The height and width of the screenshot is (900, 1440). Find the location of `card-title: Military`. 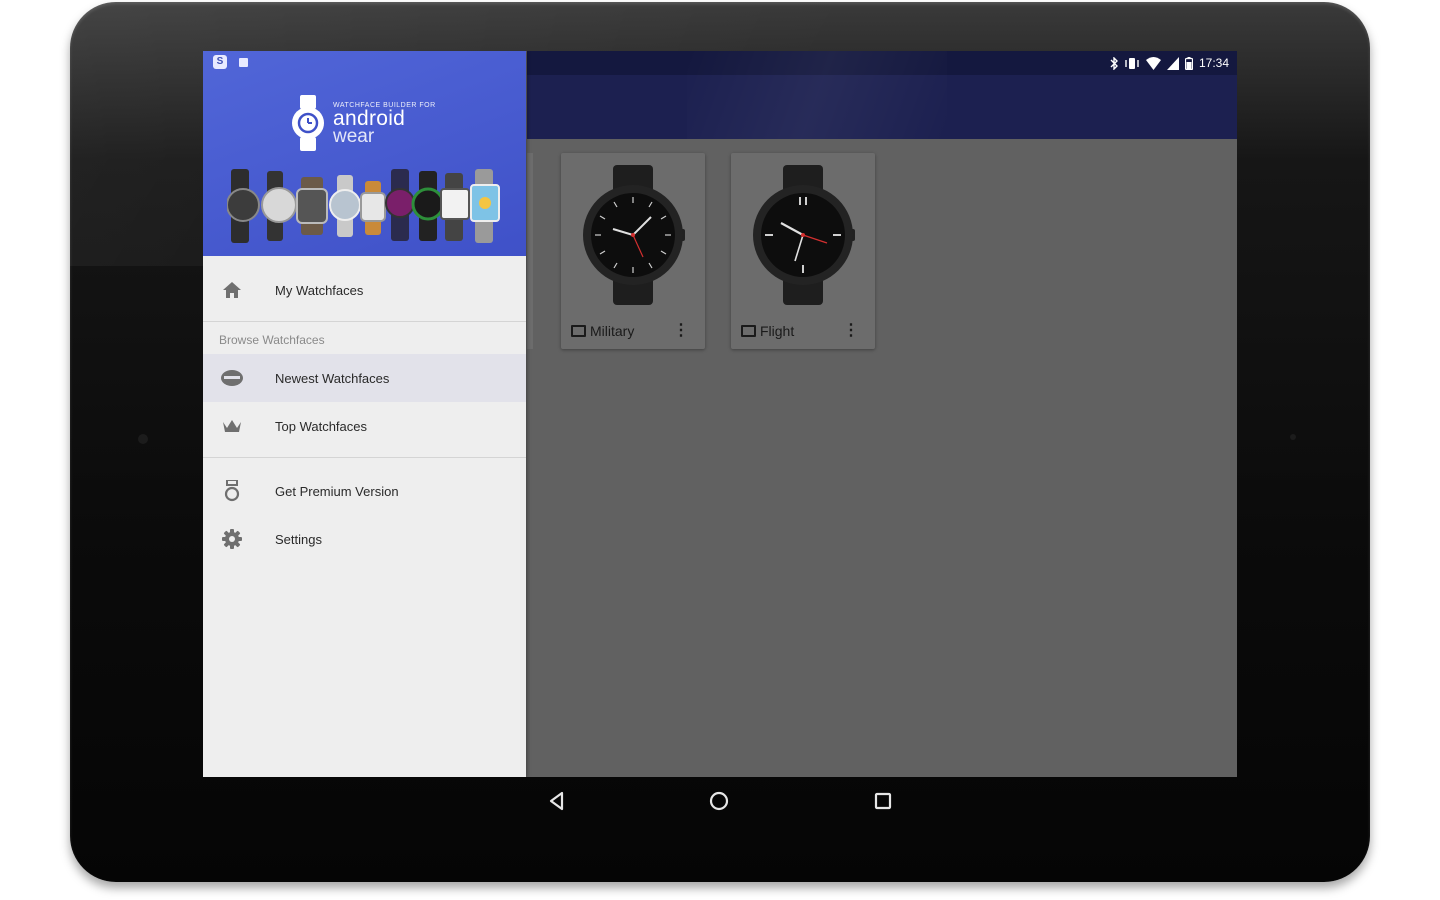

card-title: Military is located at coordinates (602, 331).